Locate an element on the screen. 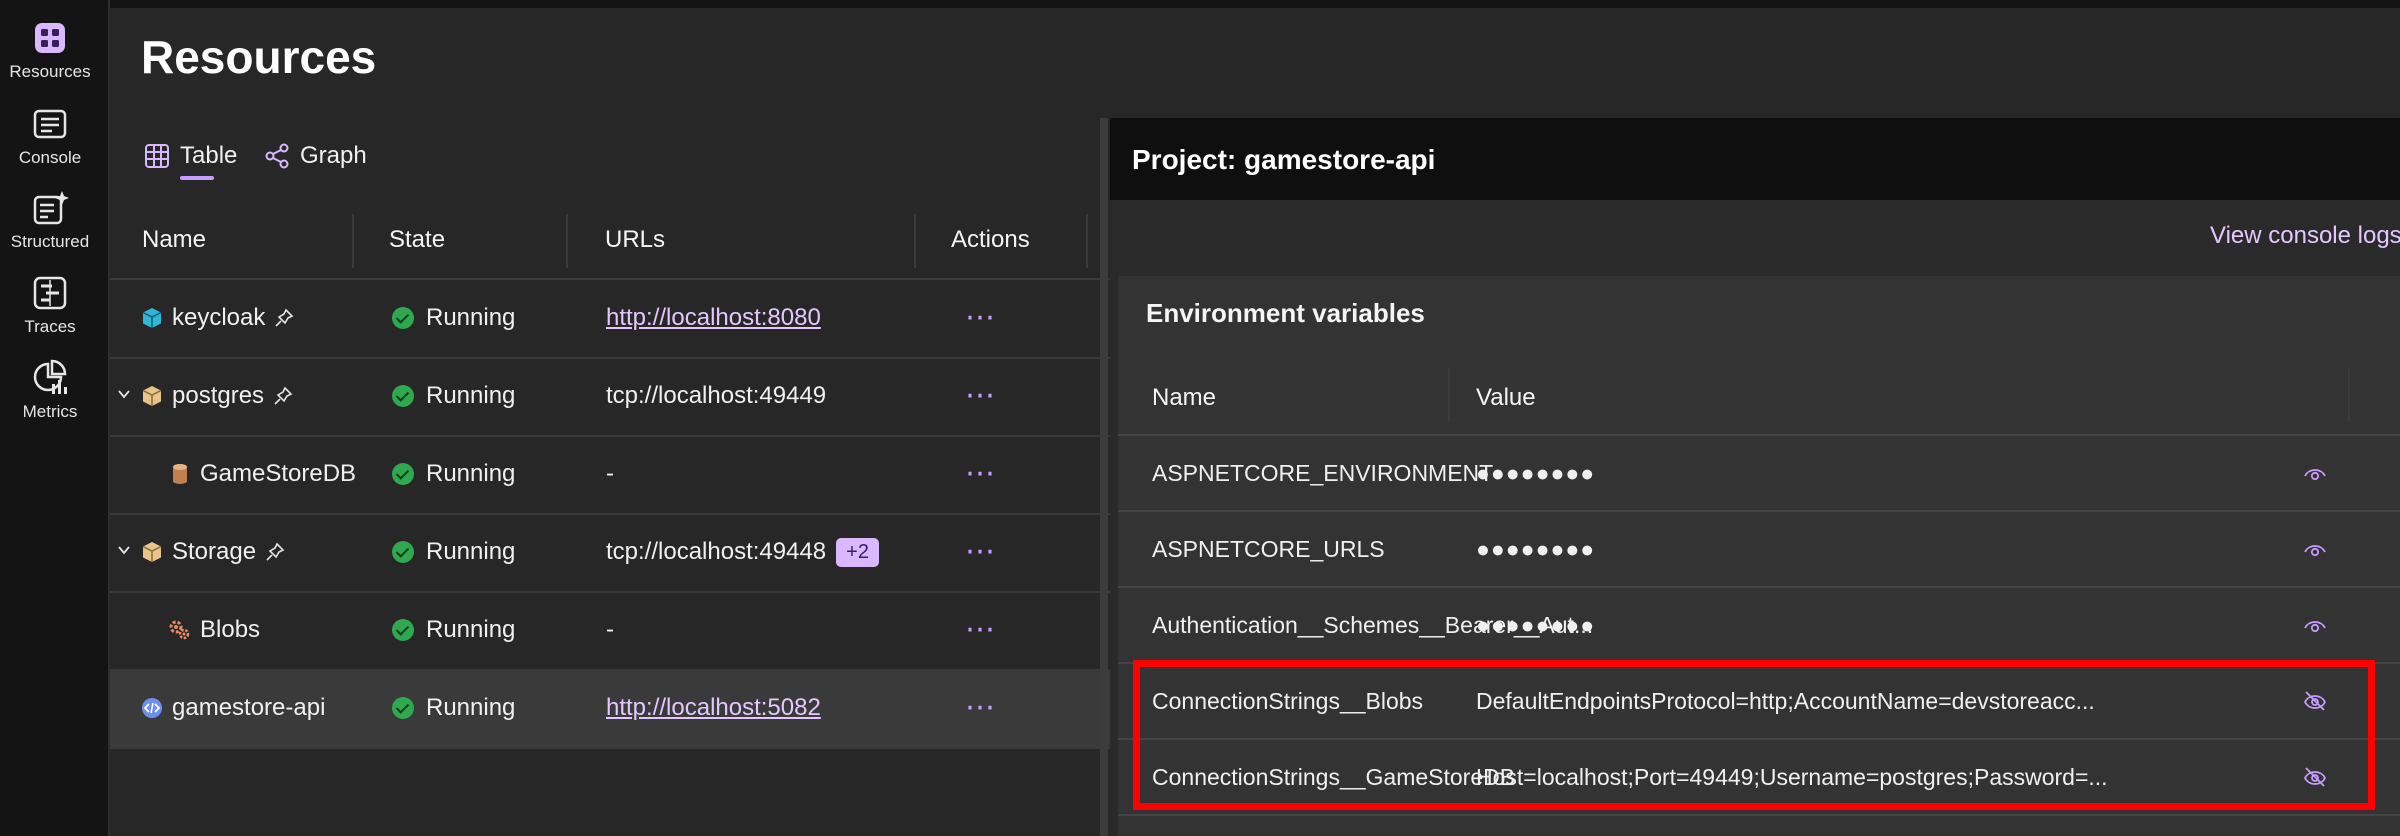 This screenshot has width=2400, height=836. tab-graph: Graph is located at coordinates (315, 156).